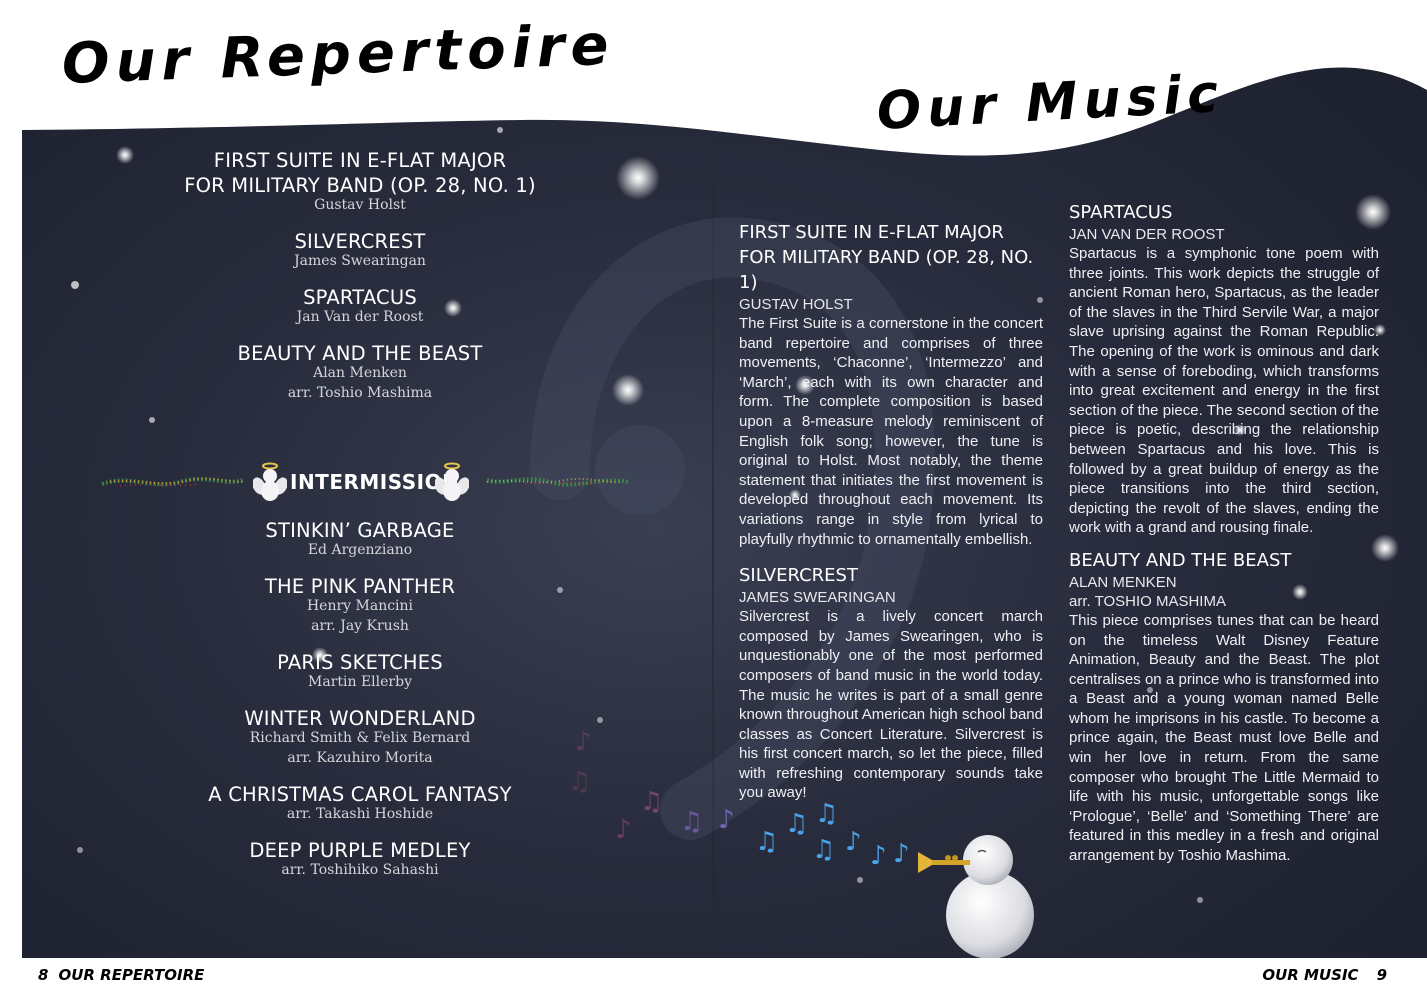 The image size is (1427, 1000). What do you see at coordinates (375, 482) in the screenshot?
I see `intermission-label: INTERMISSION` at bounding box center [375, 482].